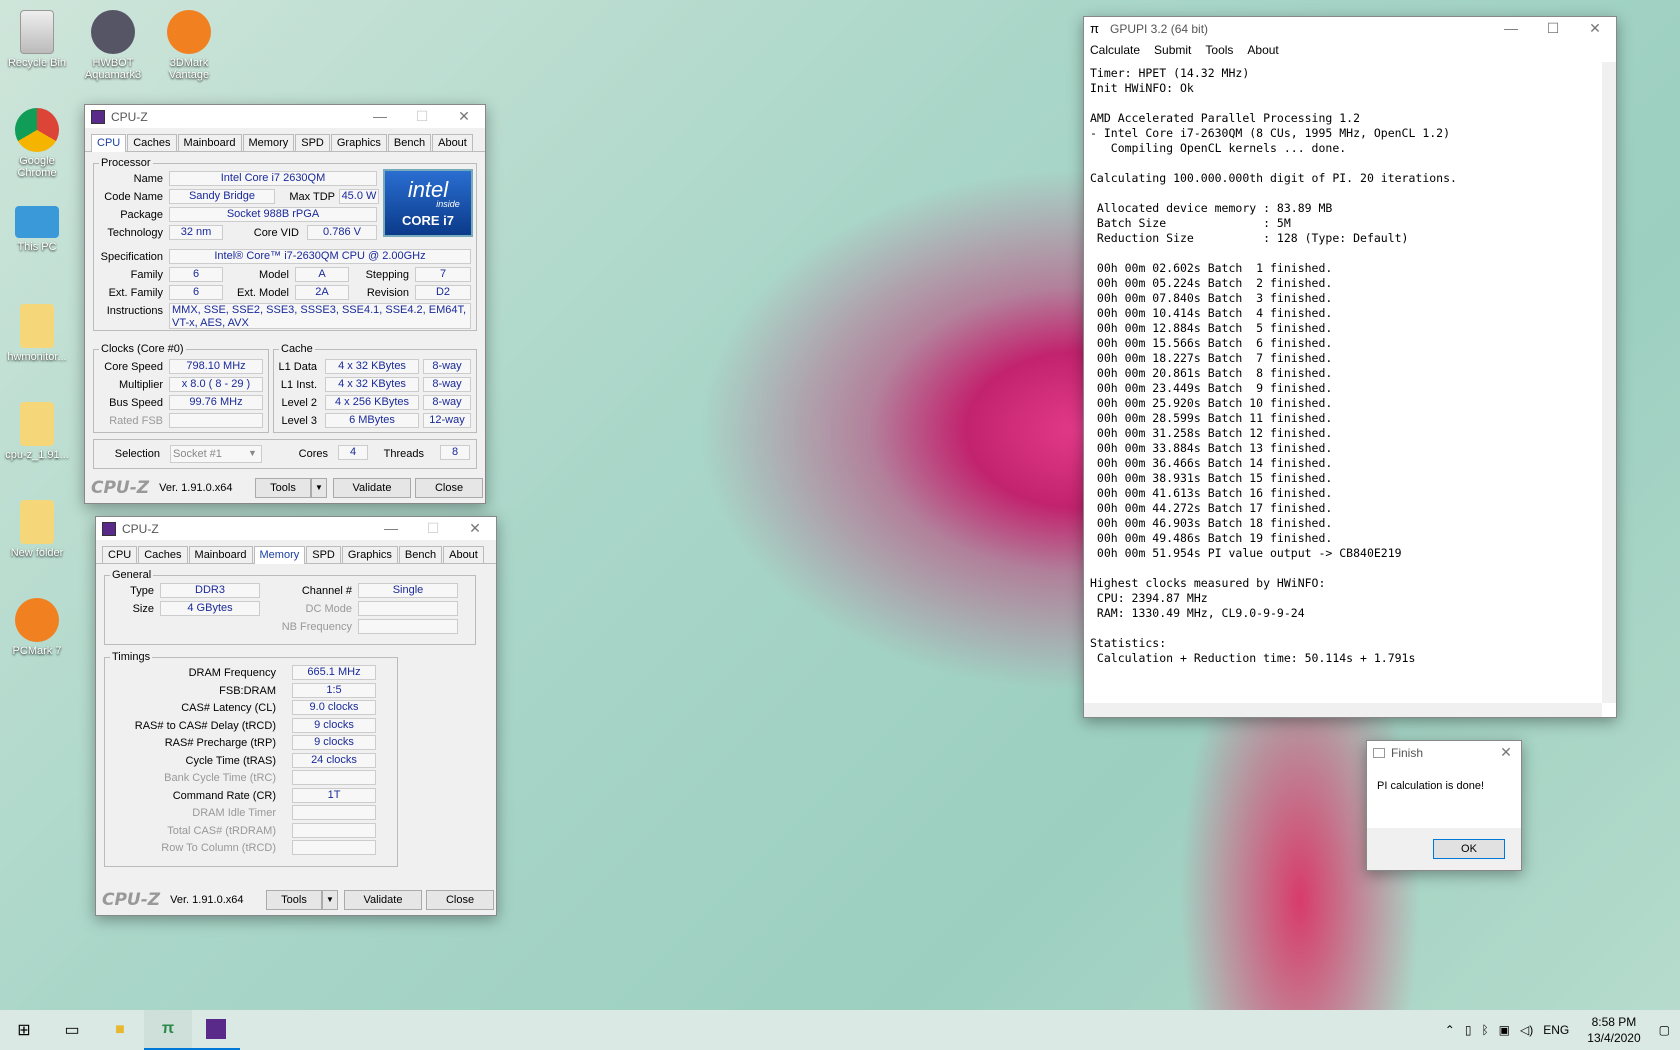  What do you see at coordinates (1343, 710) in the screenshot?
I see `horizontal-scrollbar` at bounding box center [1343, 710].